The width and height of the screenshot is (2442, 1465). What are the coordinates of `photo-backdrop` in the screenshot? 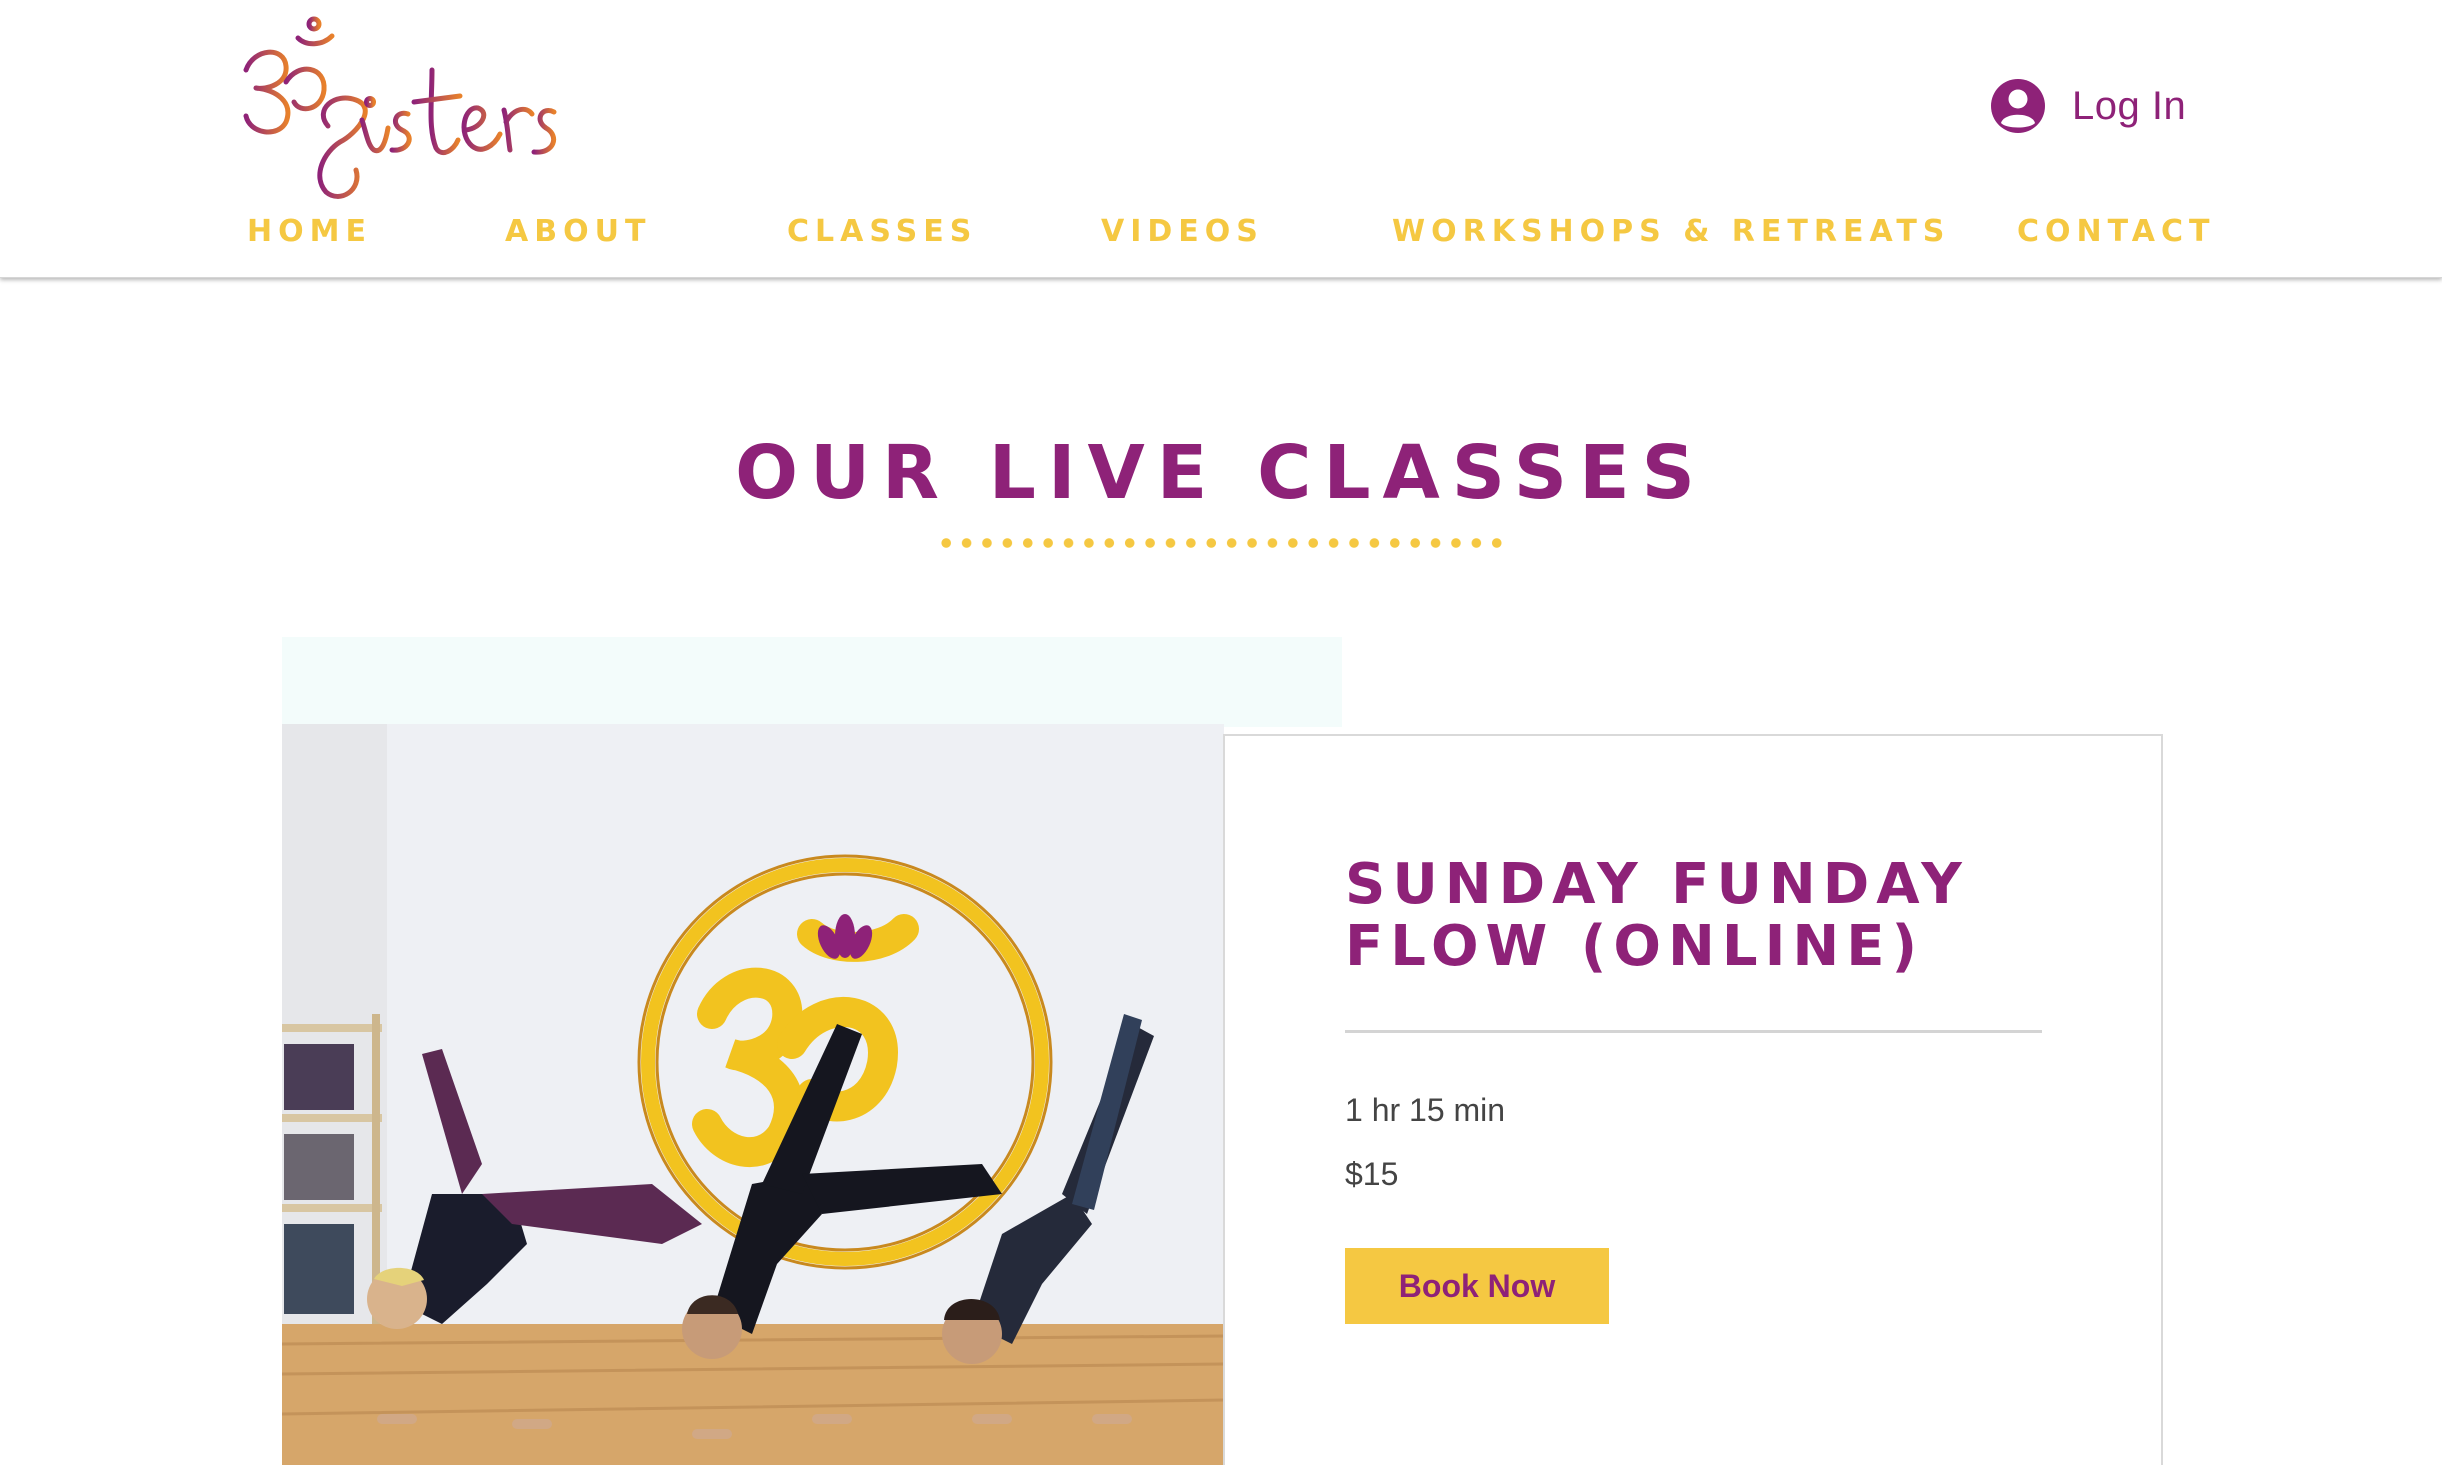 It's located at (812, 682).